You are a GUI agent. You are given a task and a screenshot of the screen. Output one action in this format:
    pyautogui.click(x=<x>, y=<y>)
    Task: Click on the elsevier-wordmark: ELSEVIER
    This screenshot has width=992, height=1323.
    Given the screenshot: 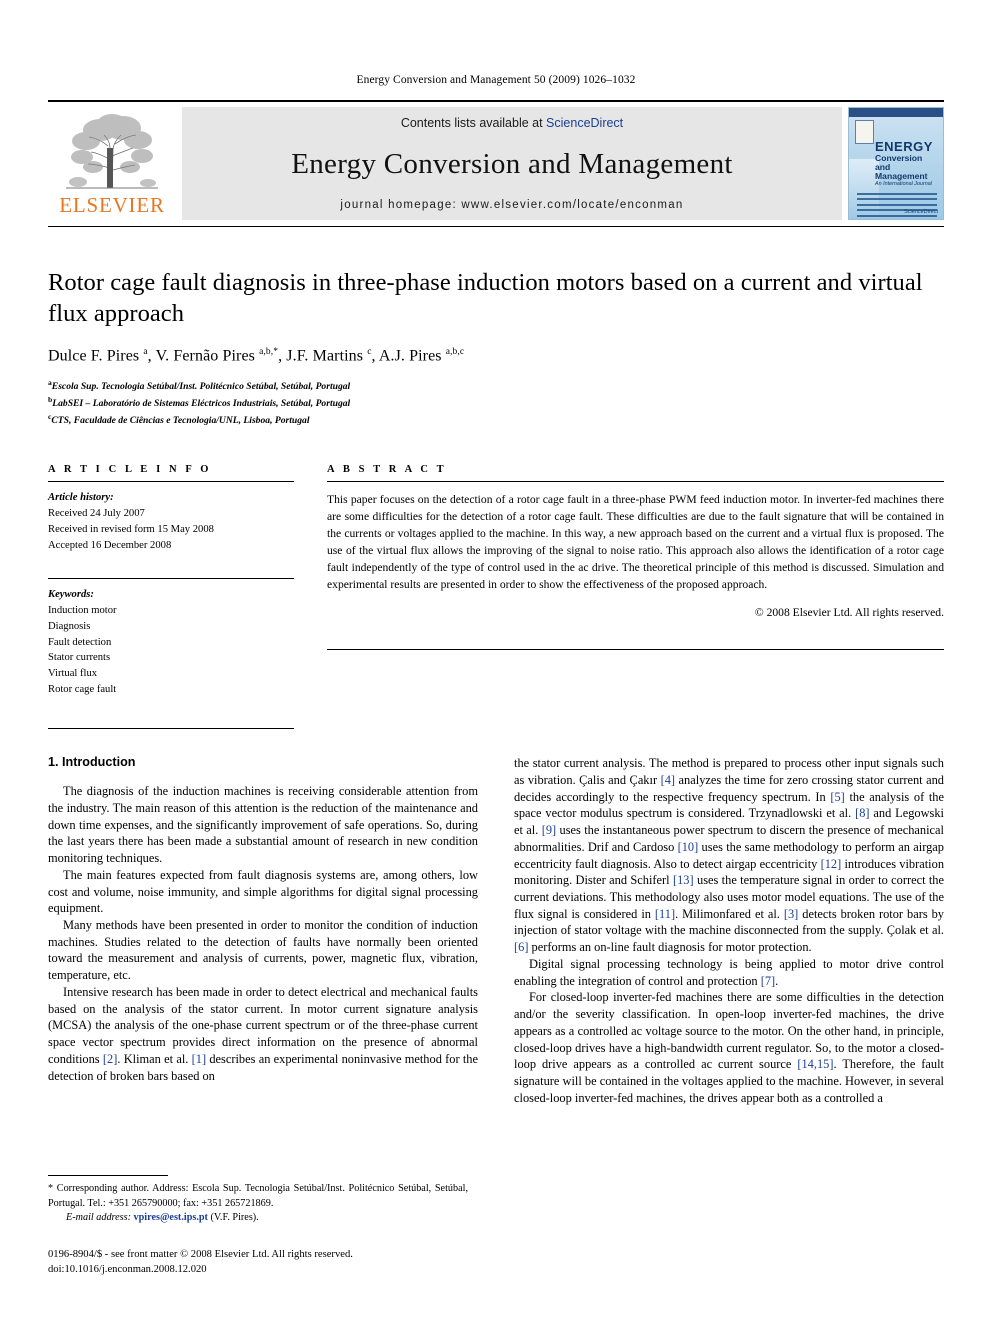 What is the action you would take?
    pyautogui.click(x=112, y=205)
    